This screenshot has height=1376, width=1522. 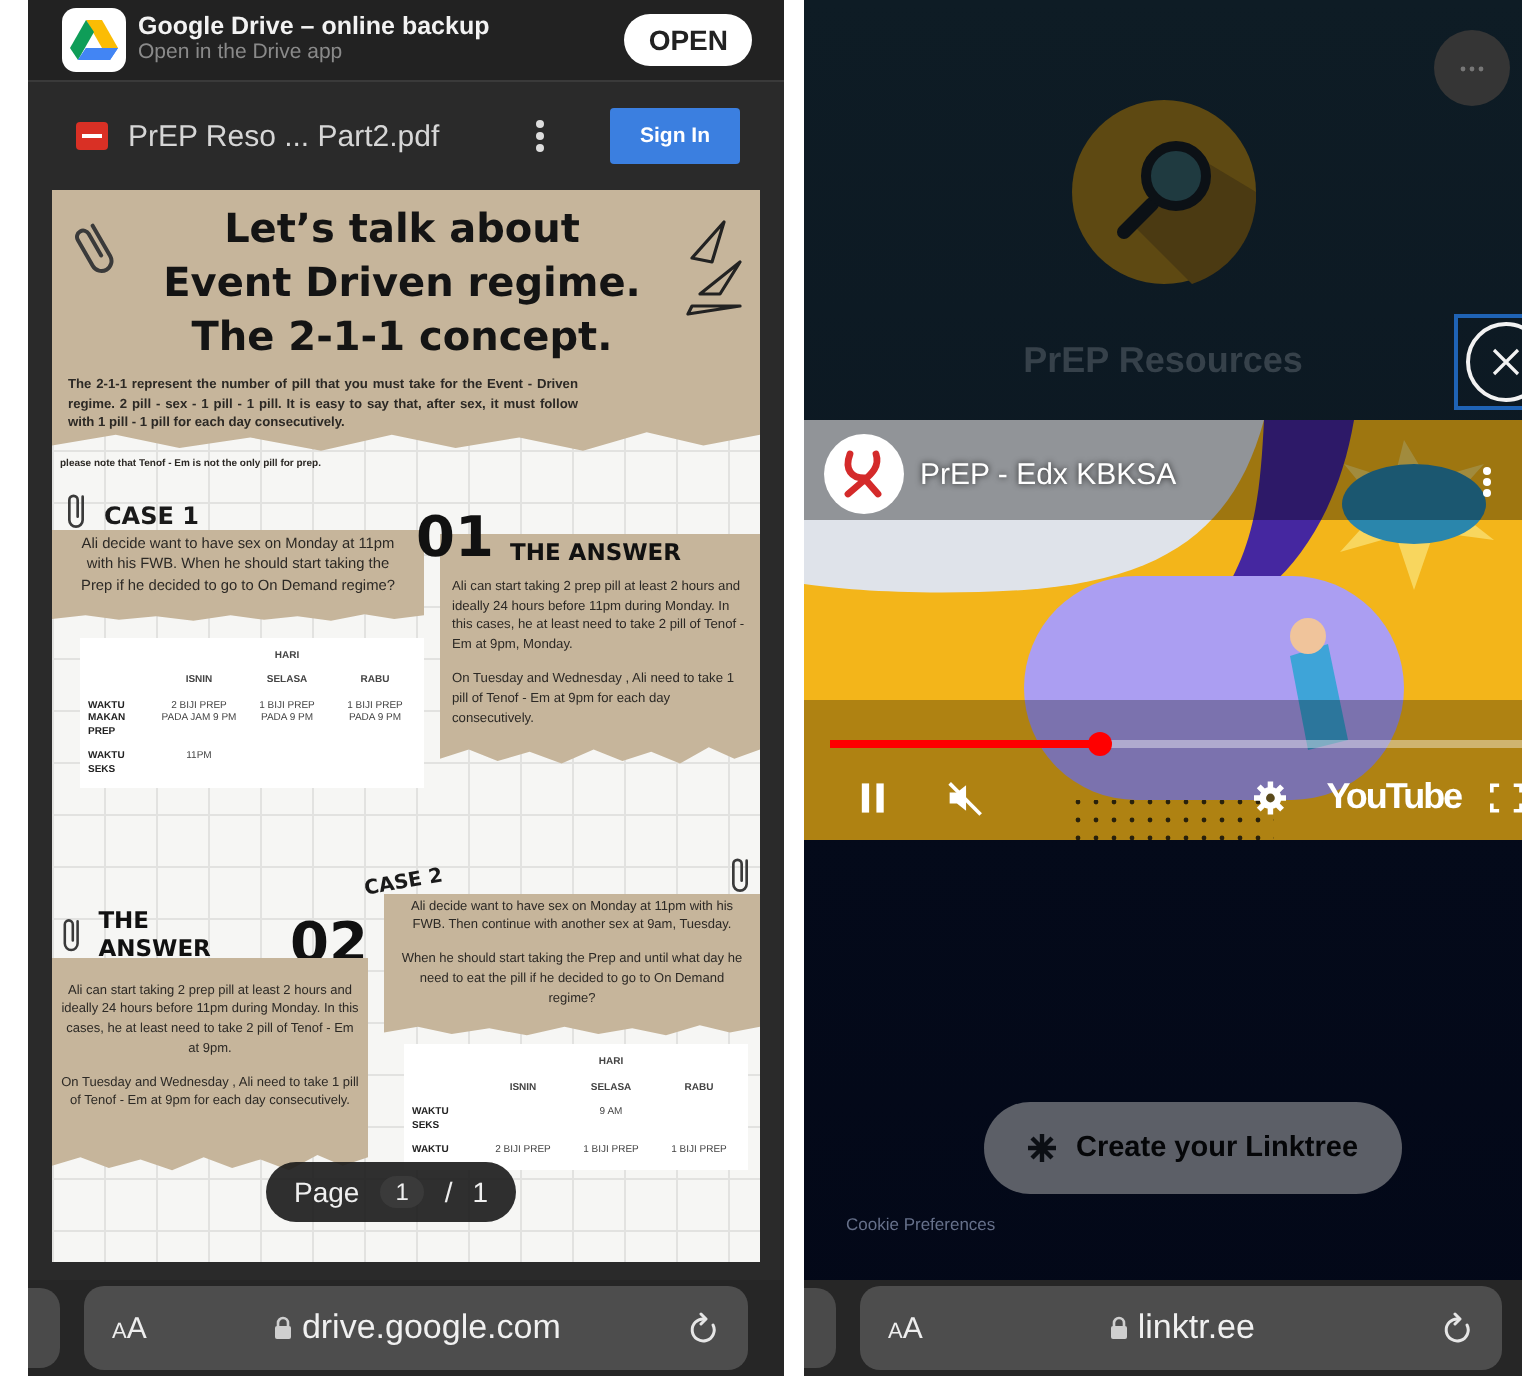 I want to click on page-label: Page, so click(x=327, y=1192).